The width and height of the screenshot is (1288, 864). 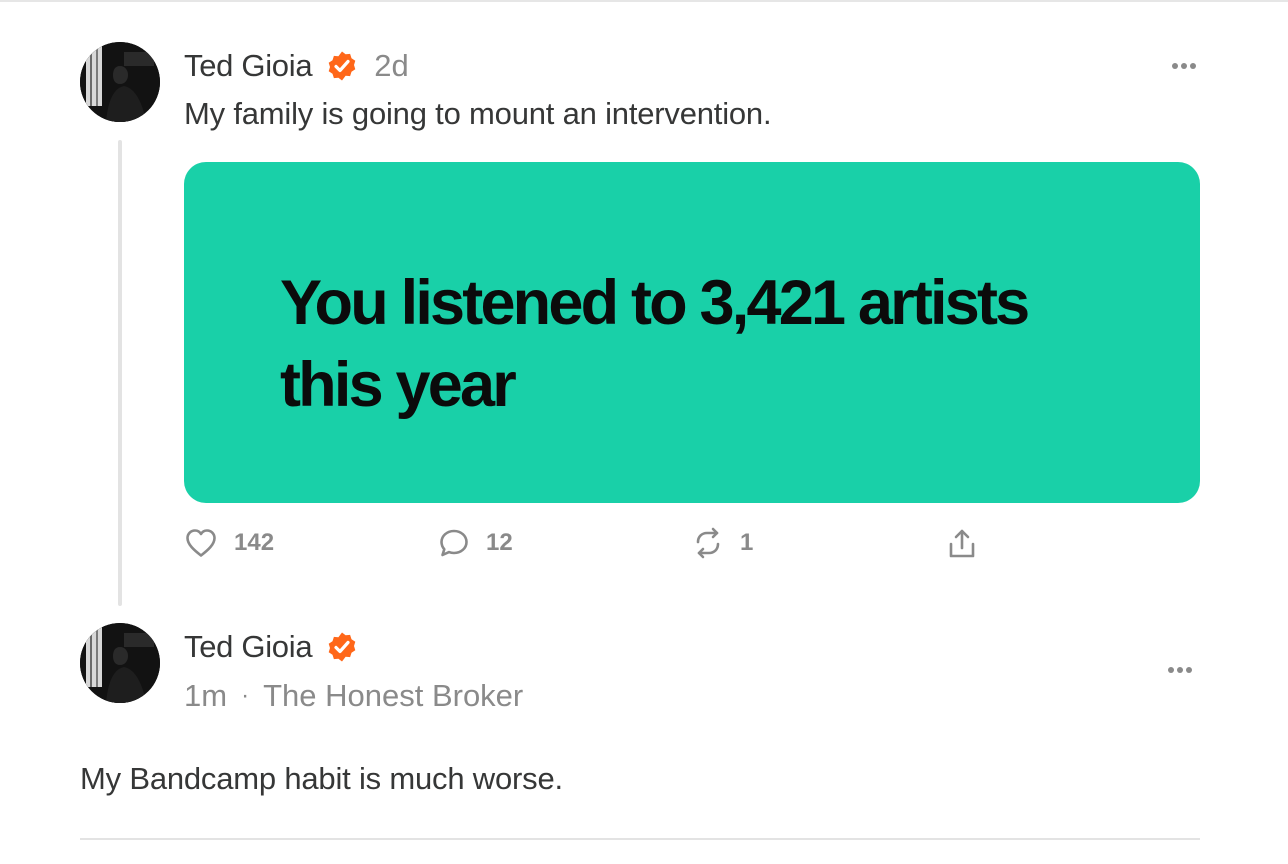 I want to click on thread-line, so click(x=120, y=373).